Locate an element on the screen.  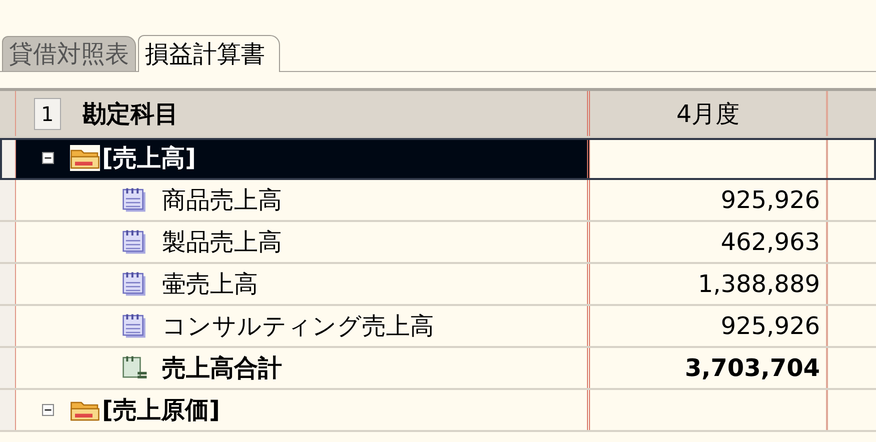
row-header is located at coordinates (8, 158).